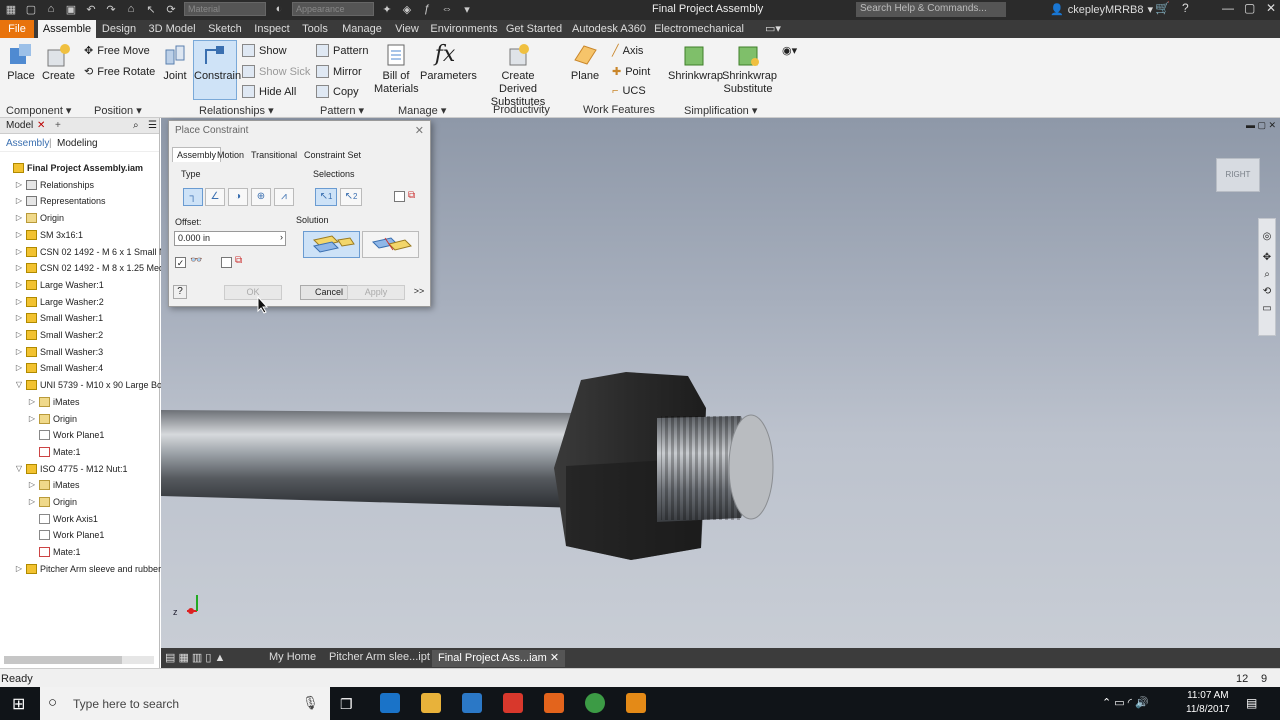 Image resolution: width=1280 pixels, height=720 pixels. I want to click on taskbar-clock: 11:07 AM 11/8/2017, so click(1208, 703).